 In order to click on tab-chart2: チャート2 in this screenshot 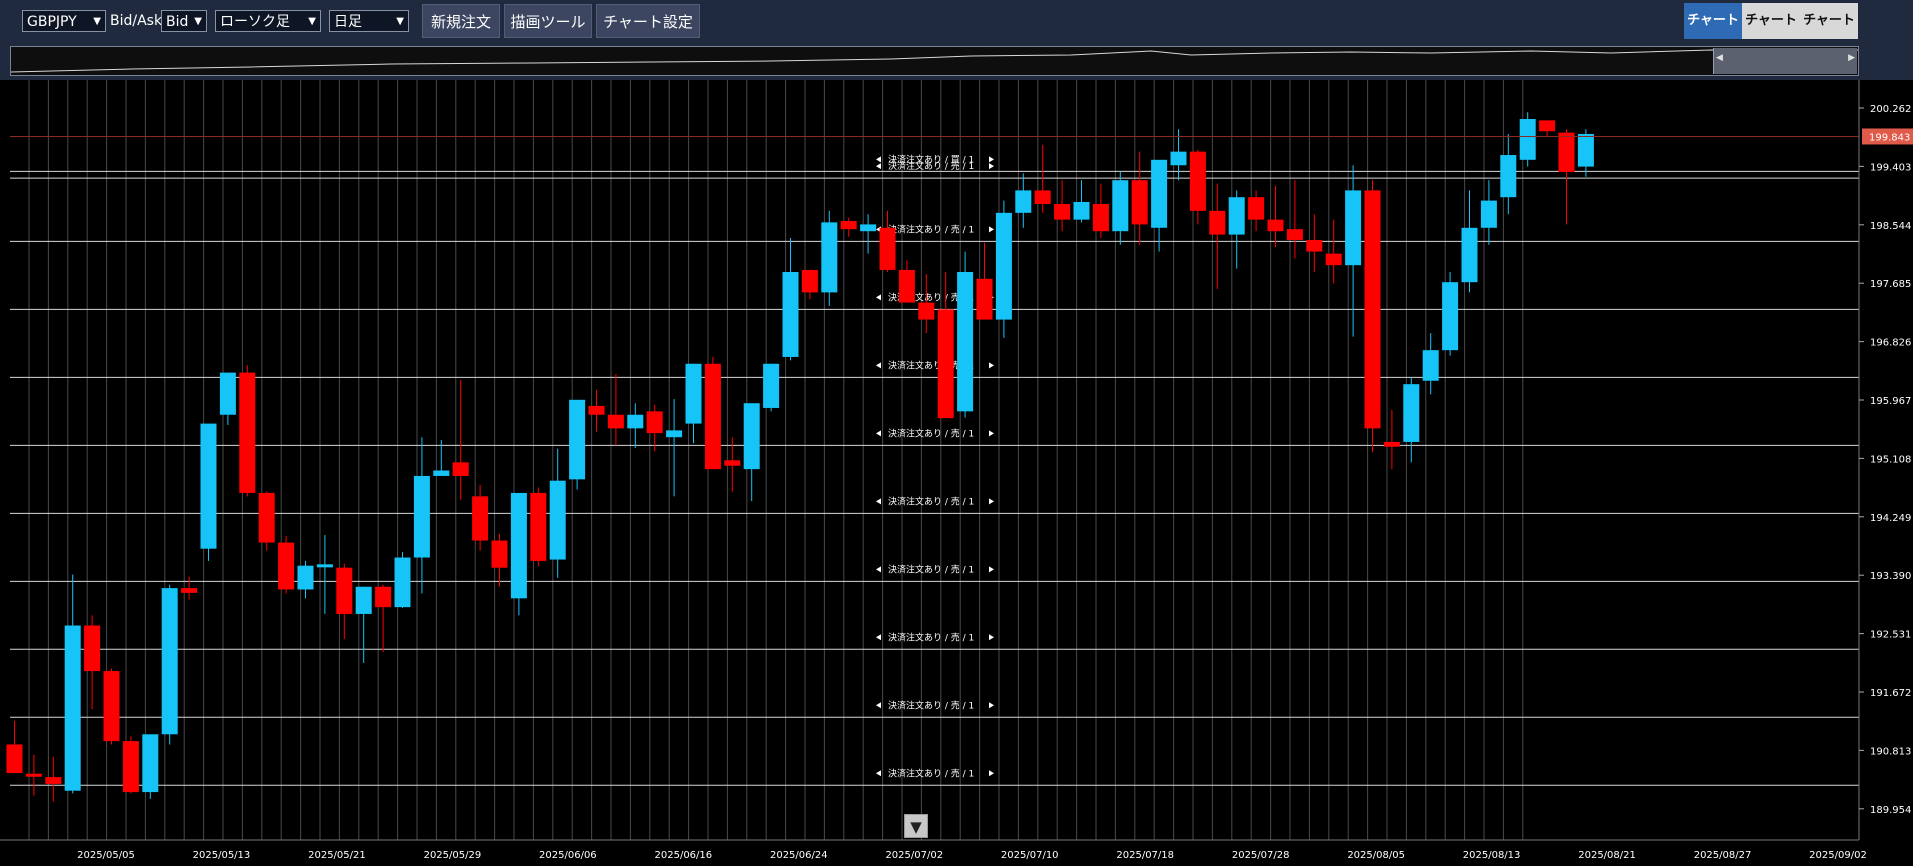, I will do `click(1771, 33)`.